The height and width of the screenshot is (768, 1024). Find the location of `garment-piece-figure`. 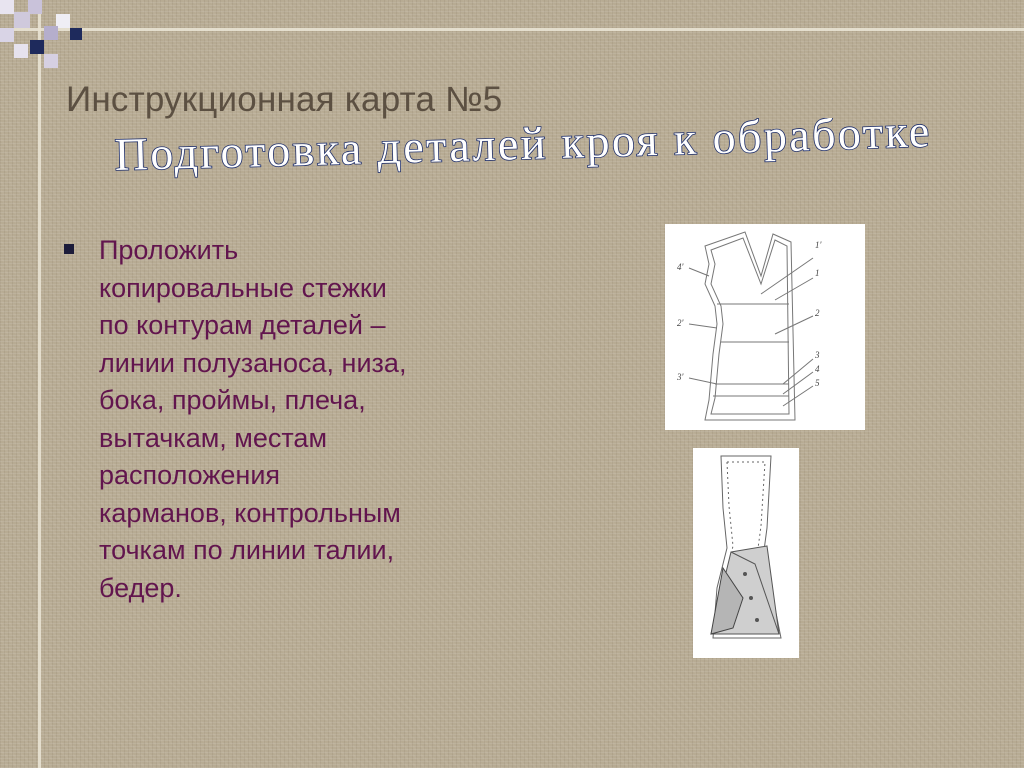

garment-piece-figure is located at coordinates (746, 553).